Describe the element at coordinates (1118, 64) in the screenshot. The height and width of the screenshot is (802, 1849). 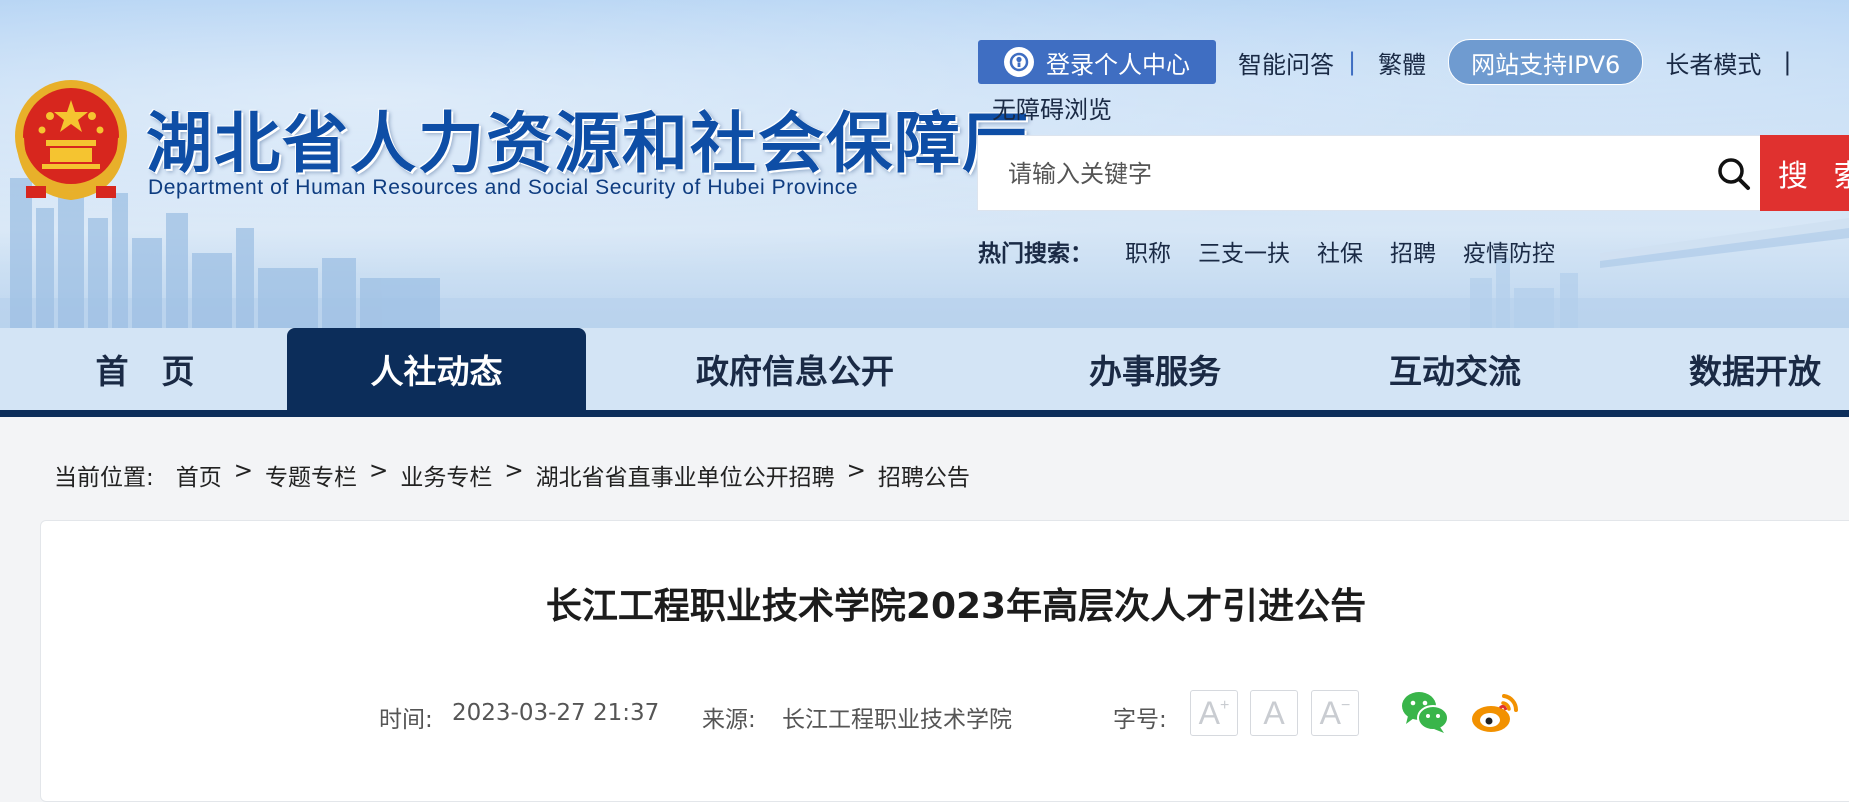
I see `login-label: 登录个人中心` at that location.